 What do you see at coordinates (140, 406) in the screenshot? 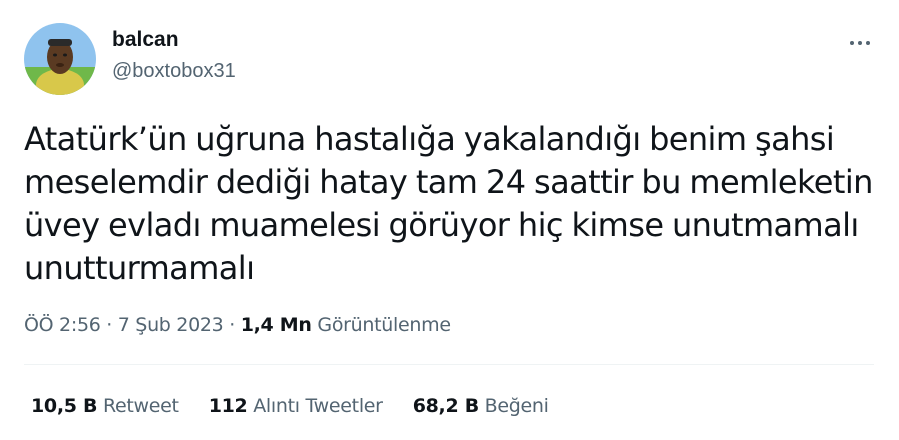
I see `retweets-label: Retweet` at bounding box center [140, 406].